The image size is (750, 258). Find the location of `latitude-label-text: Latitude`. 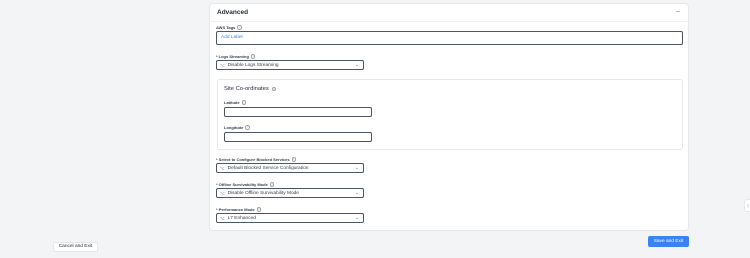

latitude-label-text: Latitude is located at coordinates (232, 102).